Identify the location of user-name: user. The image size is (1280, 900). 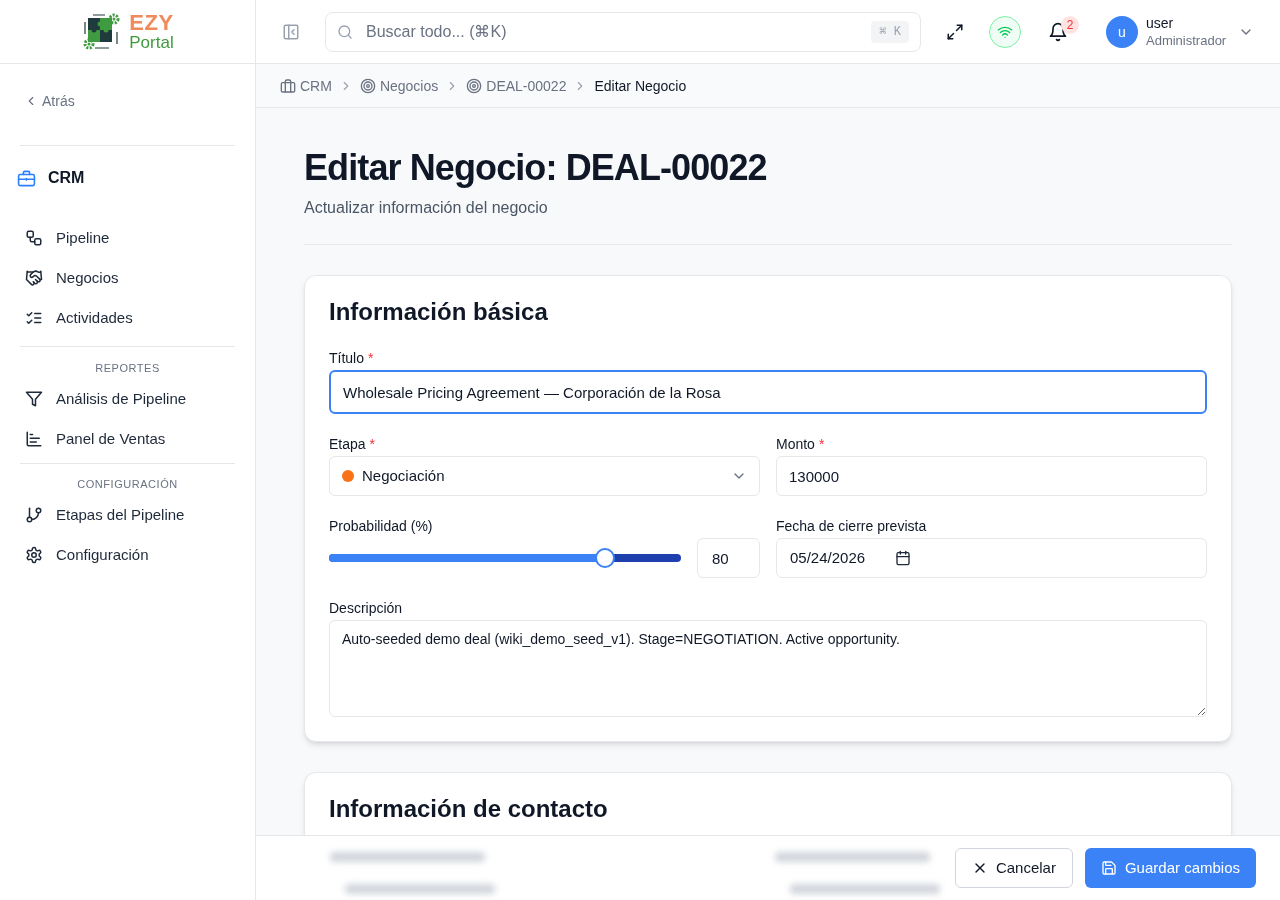
(1160, 23).